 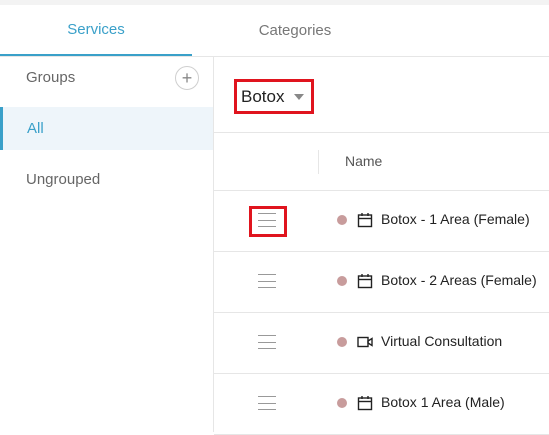 I want to click on table-row: Virtual Consultation, so click(x=381, y=343).